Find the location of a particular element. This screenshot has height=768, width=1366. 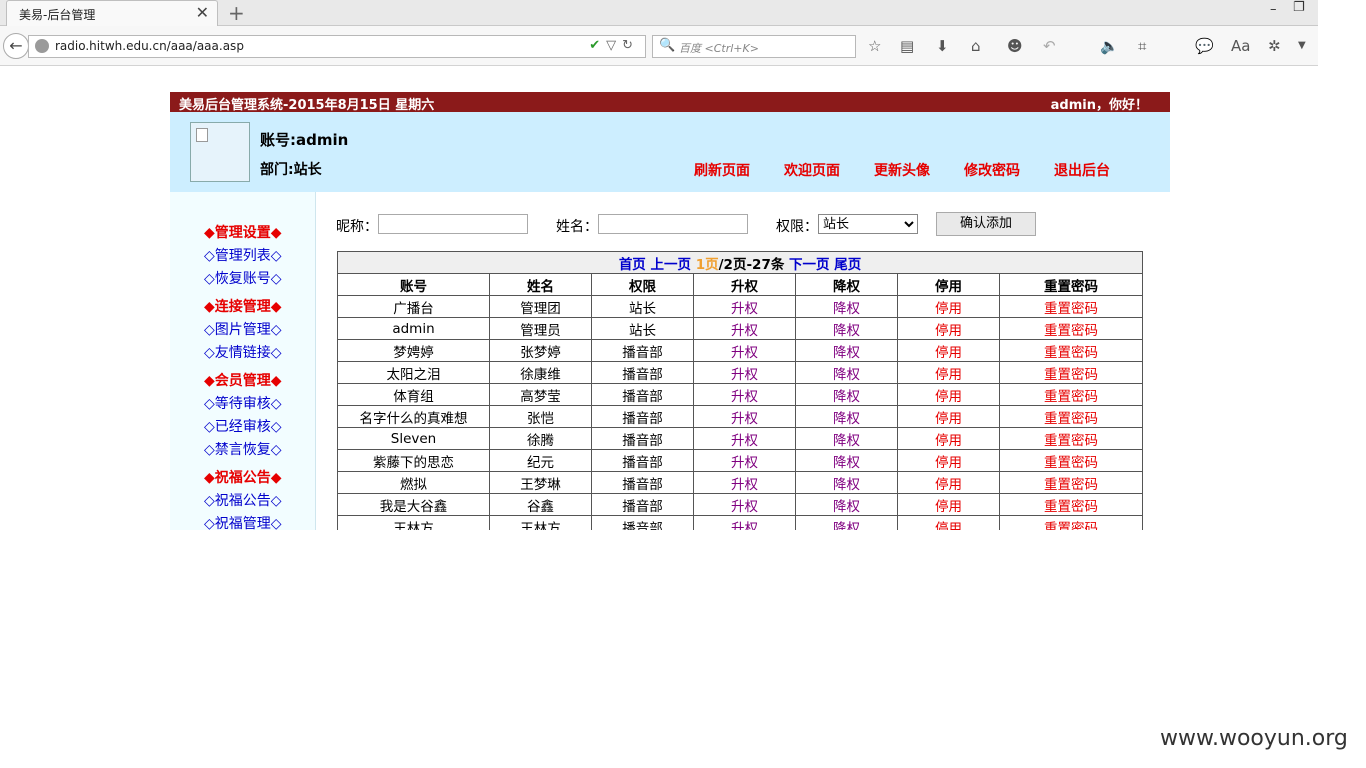

browser-tab: 美易-后台管理 ✕ is located at coordinates (112, 13).